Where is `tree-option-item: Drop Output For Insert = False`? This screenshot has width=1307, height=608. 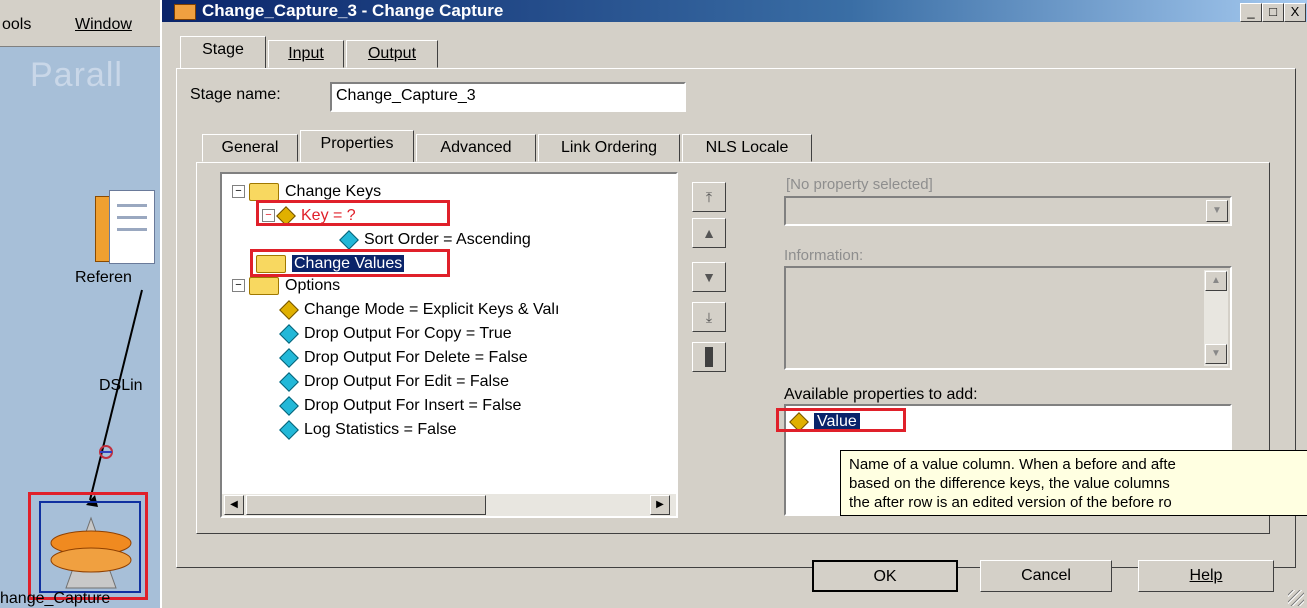
tree-option-item: Drop Output For Insert = False is located at coordinates (400, 405).